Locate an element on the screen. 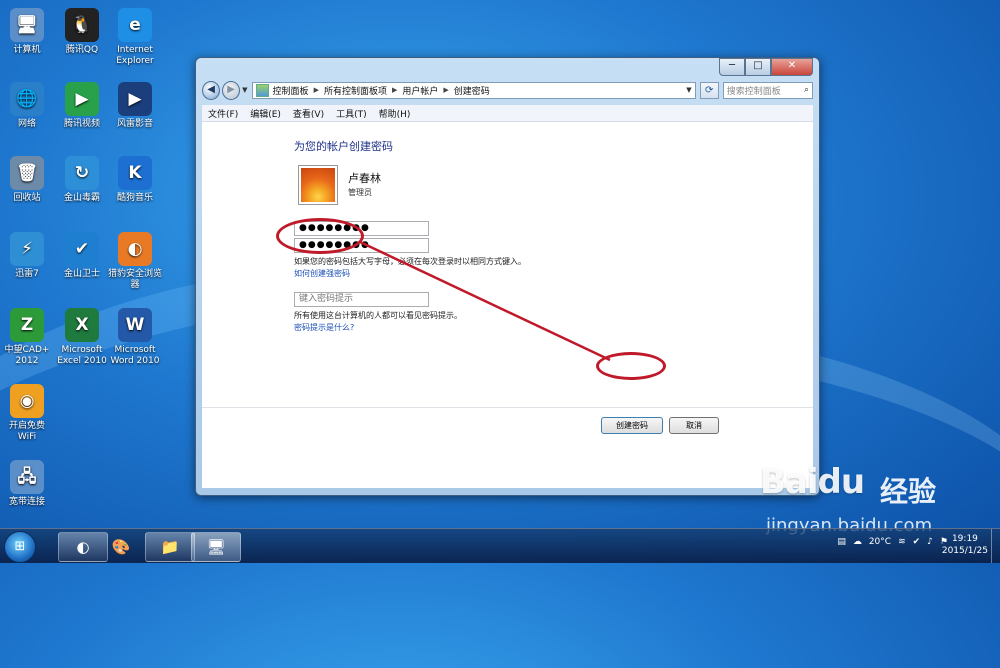  start-button: ⊞ is located at coordinates (20, 547).